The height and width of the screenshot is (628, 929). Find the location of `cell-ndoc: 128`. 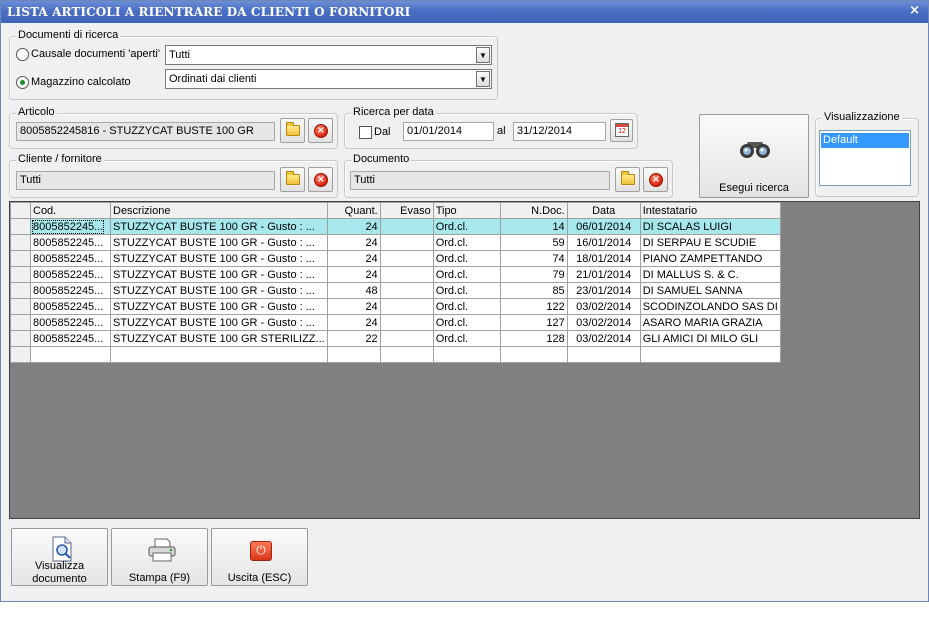

cell-ndoc: 128 is located at coordinates (533, 338).